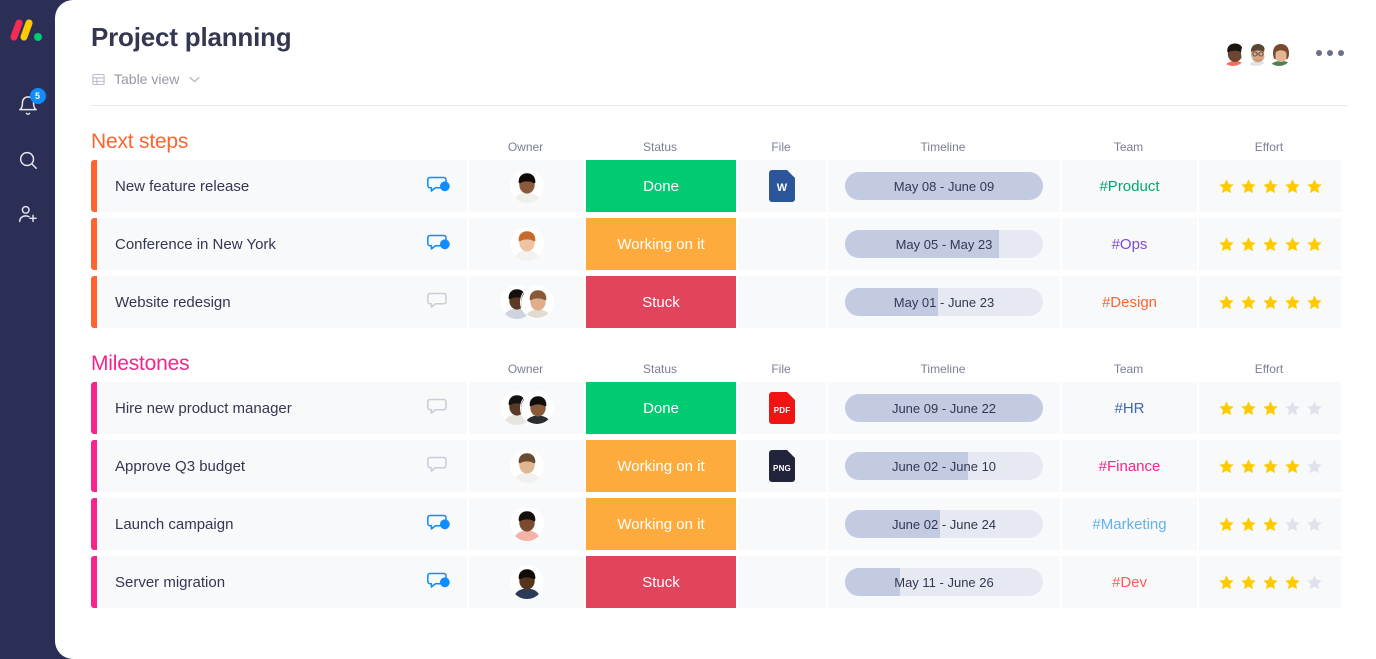 The height and width of the screenshot is (659, 1376). I want to click on row-file-cell: PDF, so click(782, 408).